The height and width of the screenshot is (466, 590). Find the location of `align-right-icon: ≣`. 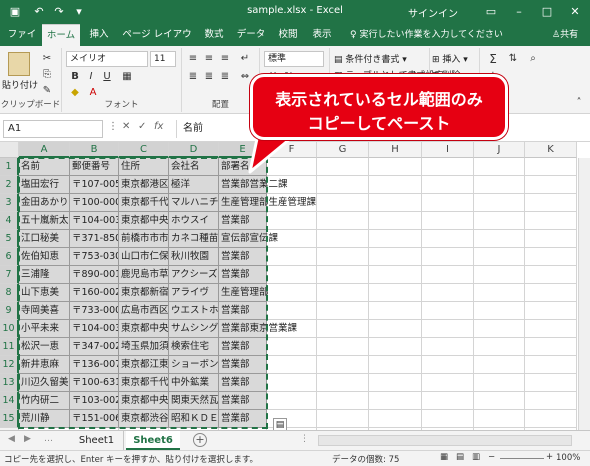

align-right-icon: ≣ is located at coordinates (225, 77).